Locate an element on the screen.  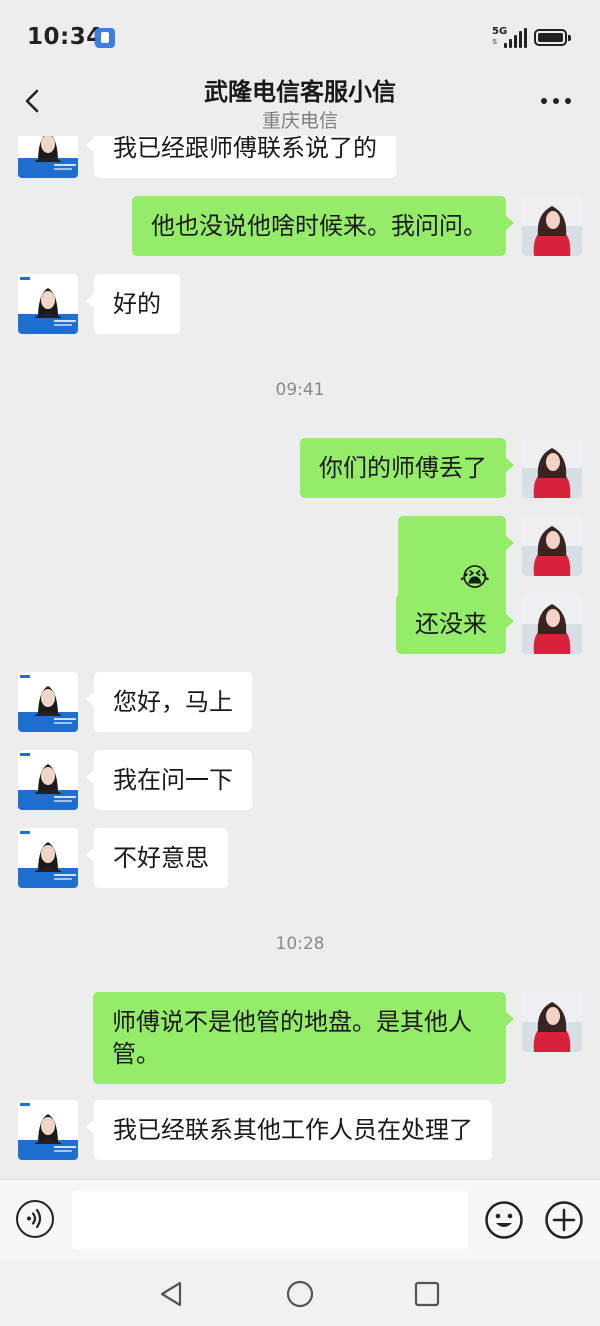
plus-circle-icon is located at coordinates (564, 1220).